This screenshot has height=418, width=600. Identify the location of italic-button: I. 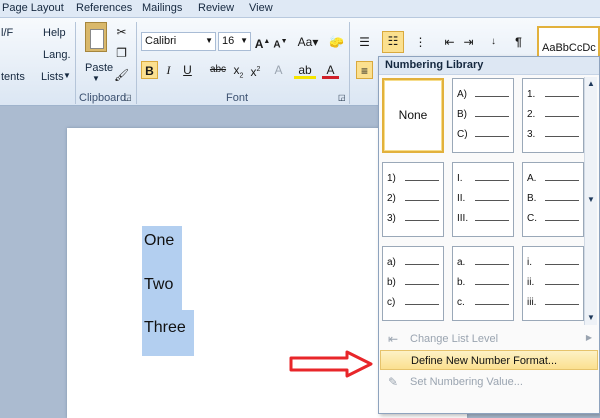
(168, 70).